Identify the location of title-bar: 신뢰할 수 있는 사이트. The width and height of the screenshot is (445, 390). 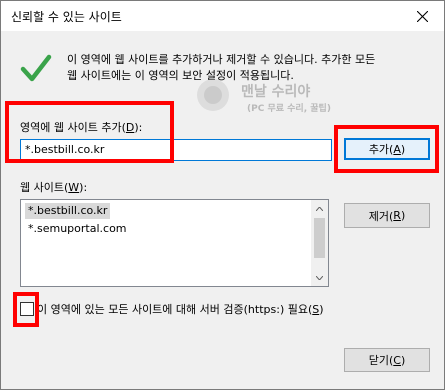
(222, 16).